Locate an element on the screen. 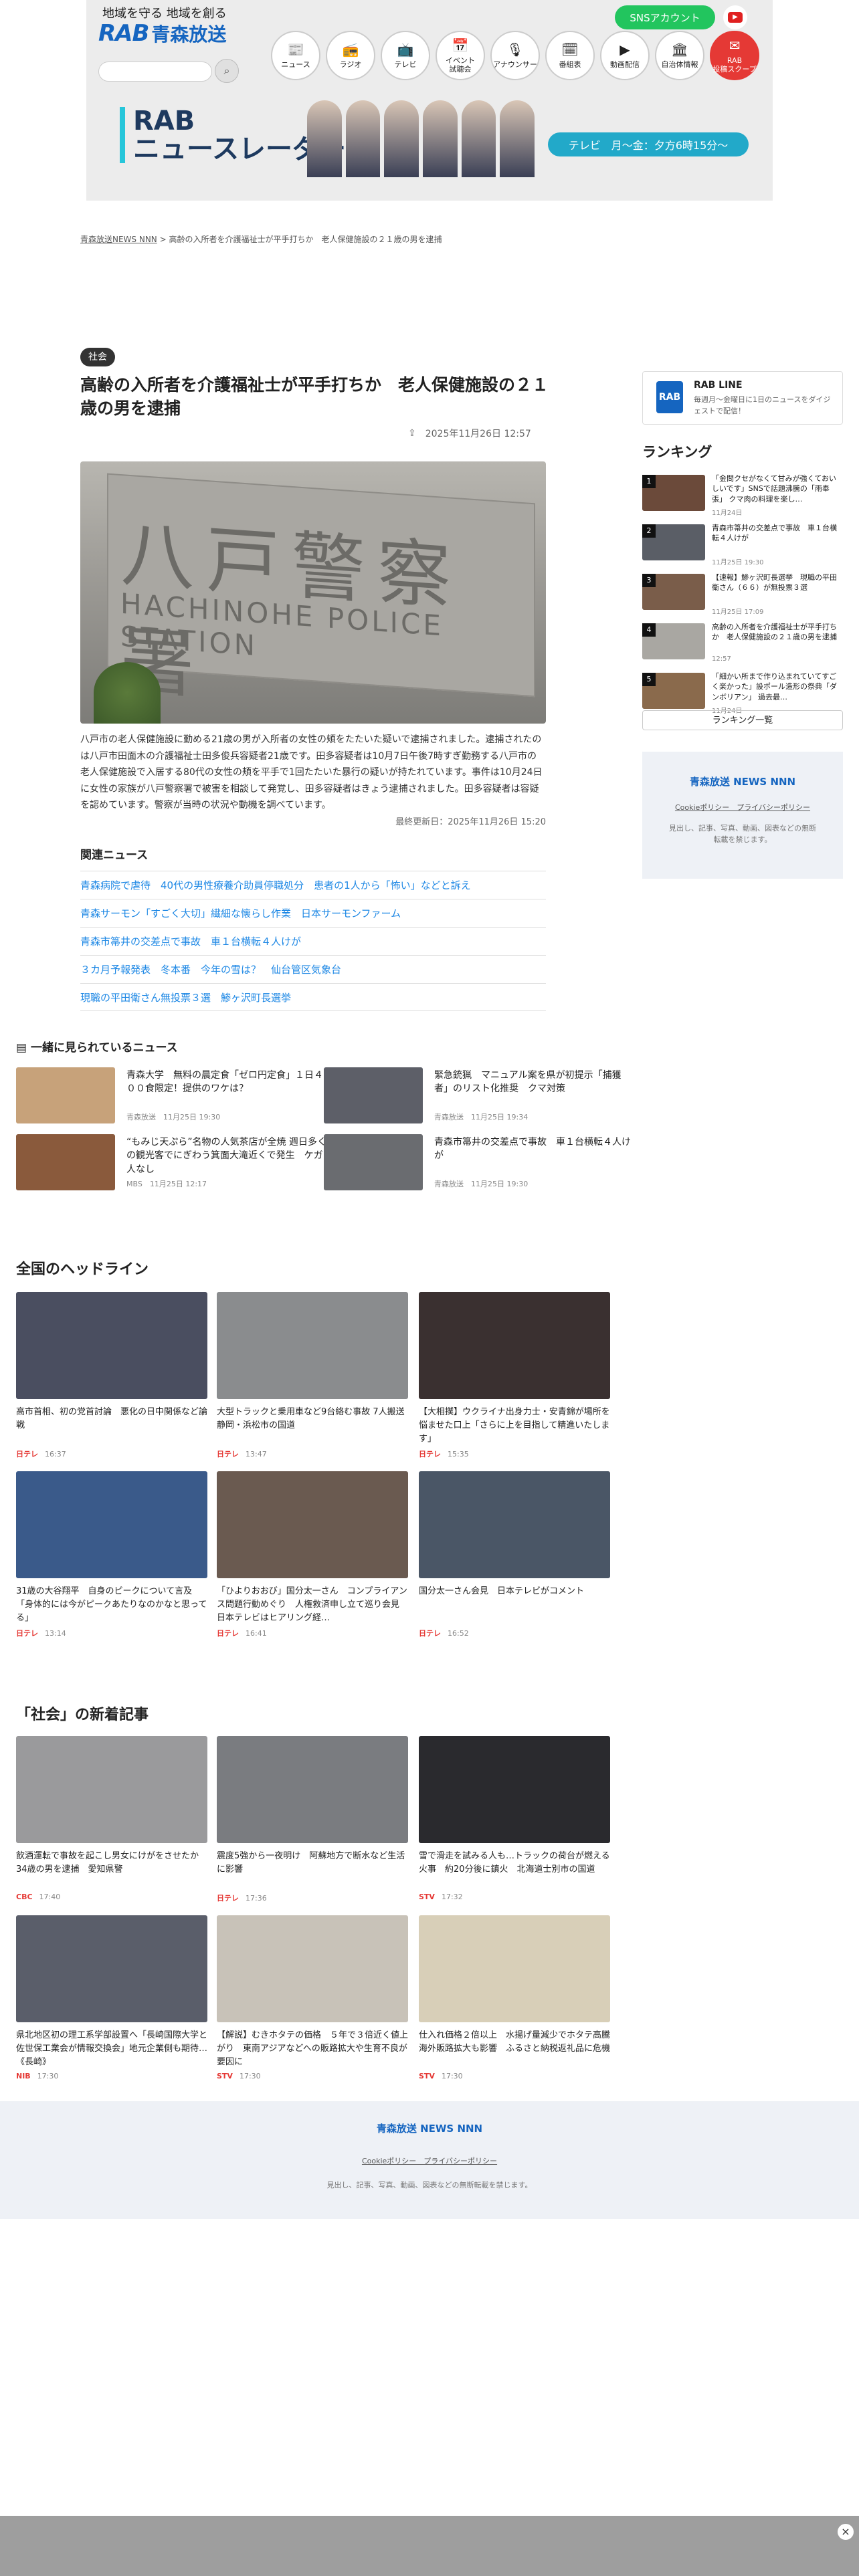 Image resolution: width=859 pixels, height=2576 pixels. share-icon: ⇪ is located at coordinates (412, 433).